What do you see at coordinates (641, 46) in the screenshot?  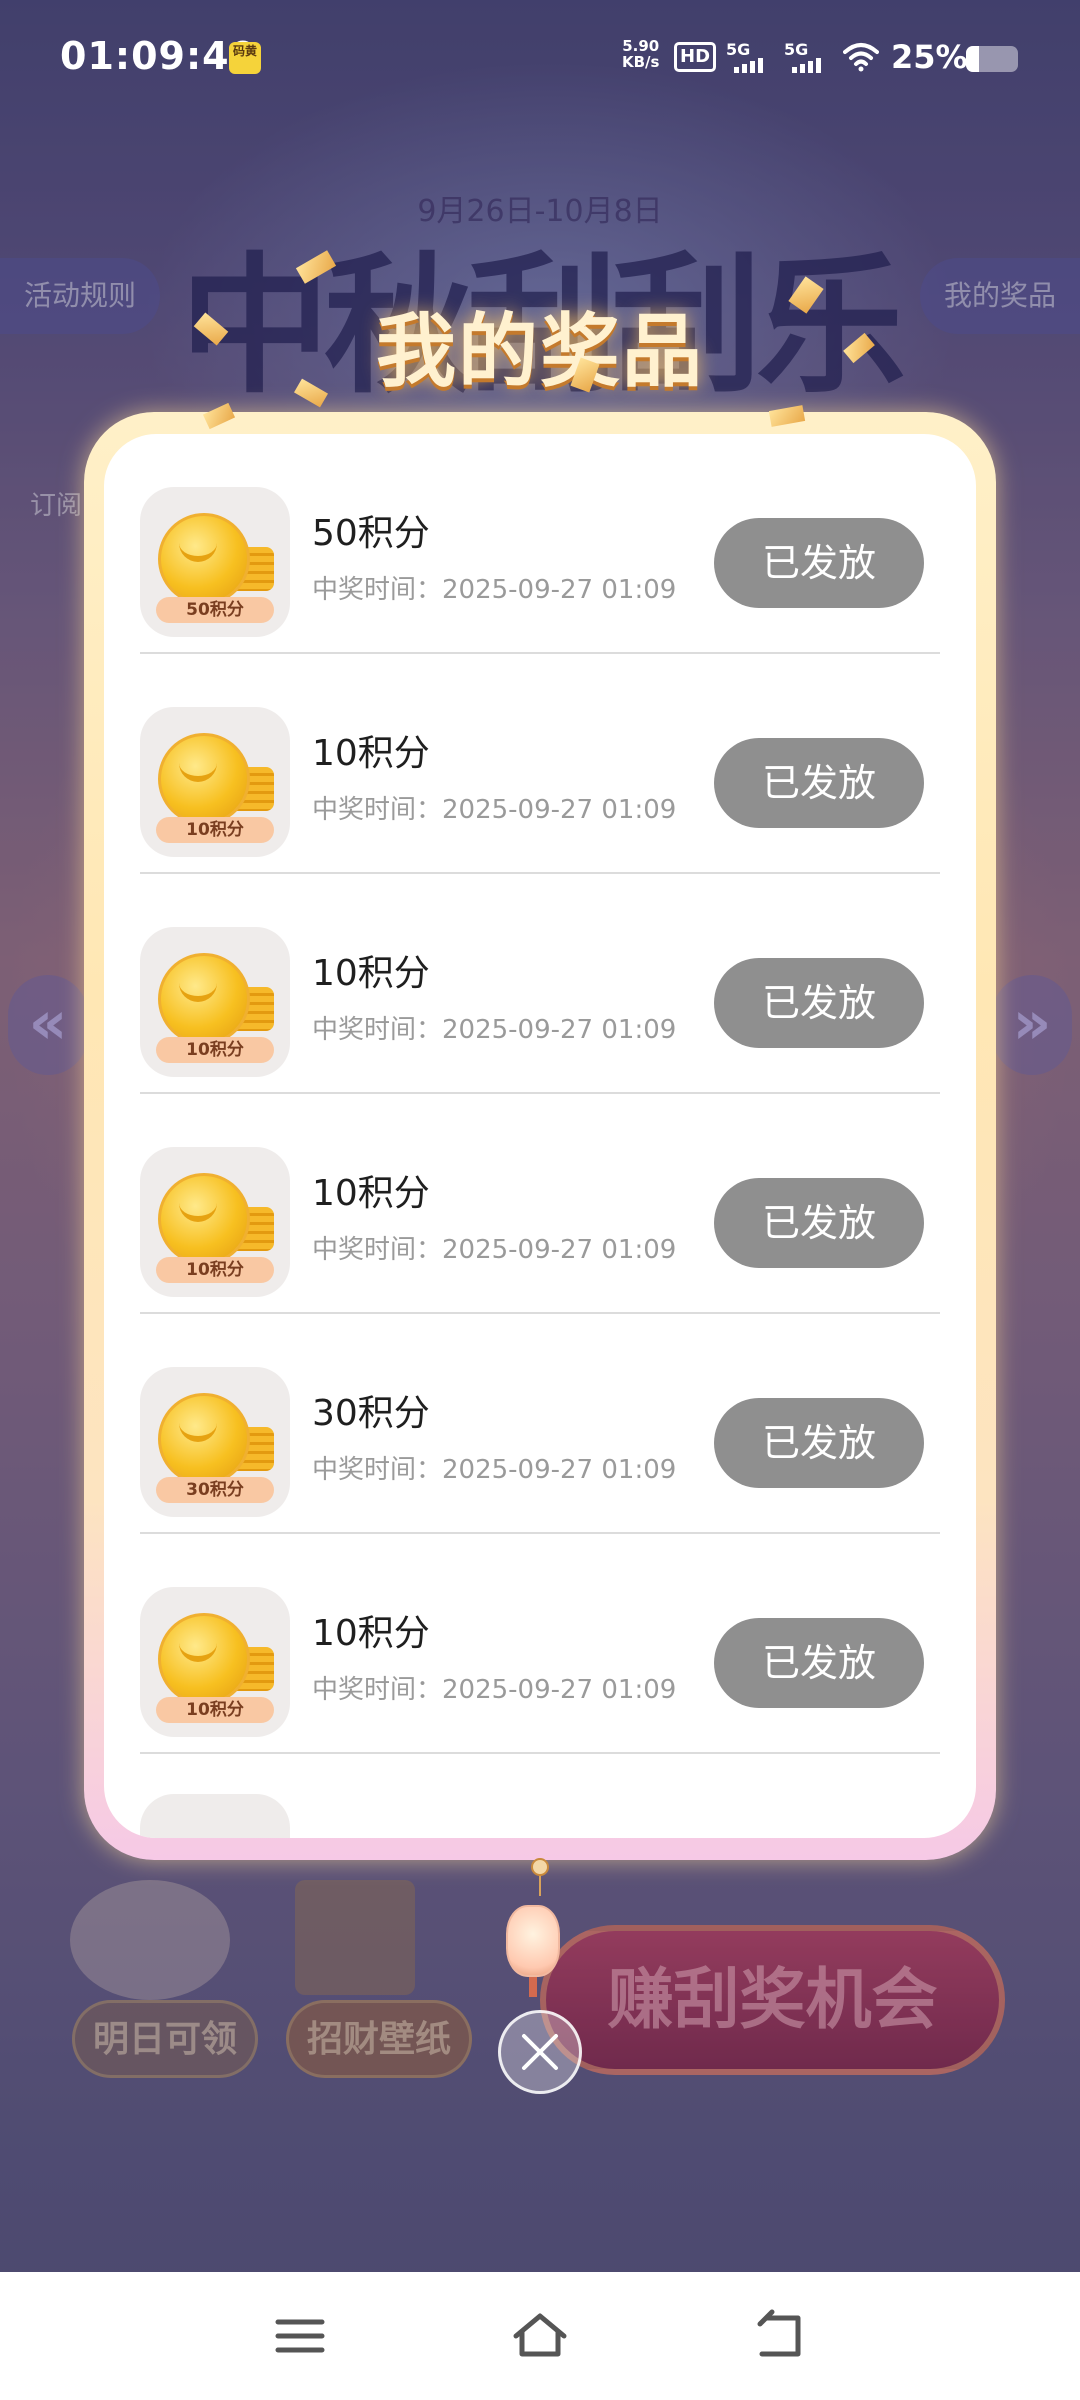 I see `network-speed-value: 5.90` at bounding box center [641, 46].